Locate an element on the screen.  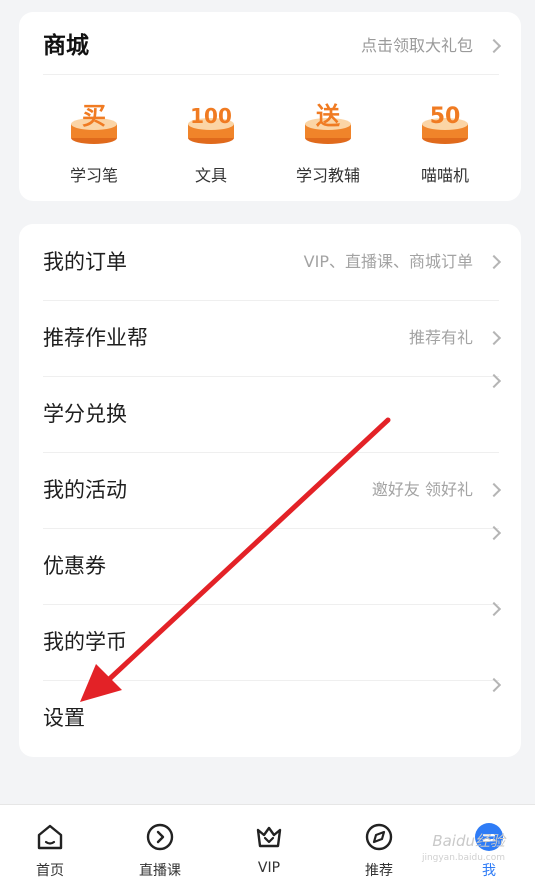
mall-promo-link: 点击领取大礼包 is located at coordinates (431, 46).